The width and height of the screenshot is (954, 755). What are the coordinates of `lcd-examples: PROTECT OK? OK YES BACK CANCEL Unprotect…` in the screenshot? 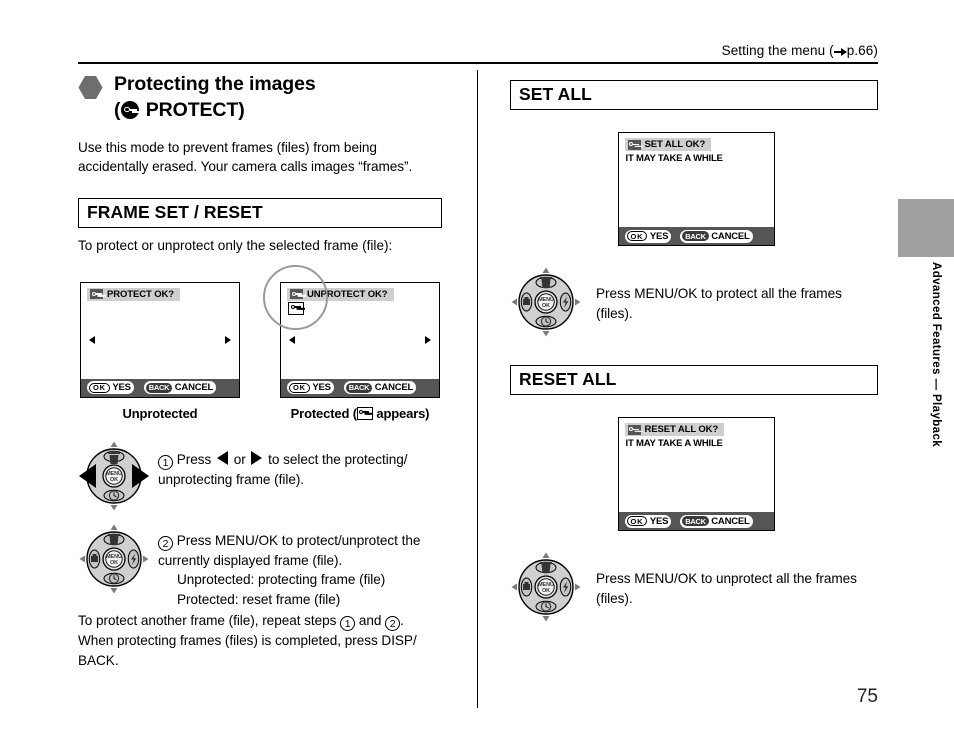 It's located at (264, 343).